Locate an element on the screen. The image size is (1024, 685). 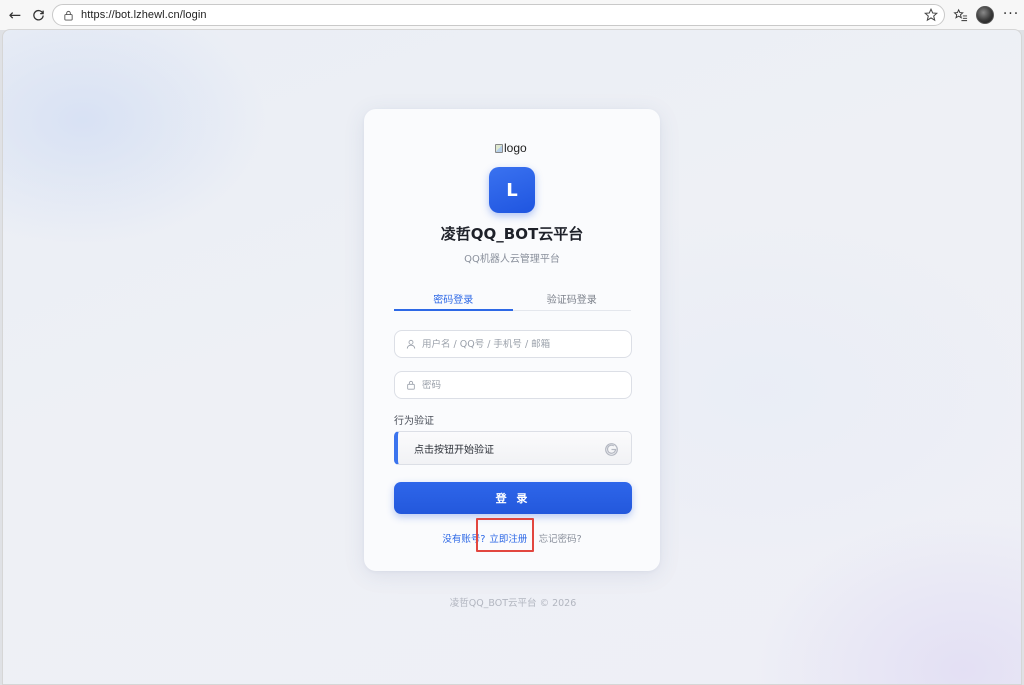
more-menu-icon: ··· is located at coordinates (1011, 14).